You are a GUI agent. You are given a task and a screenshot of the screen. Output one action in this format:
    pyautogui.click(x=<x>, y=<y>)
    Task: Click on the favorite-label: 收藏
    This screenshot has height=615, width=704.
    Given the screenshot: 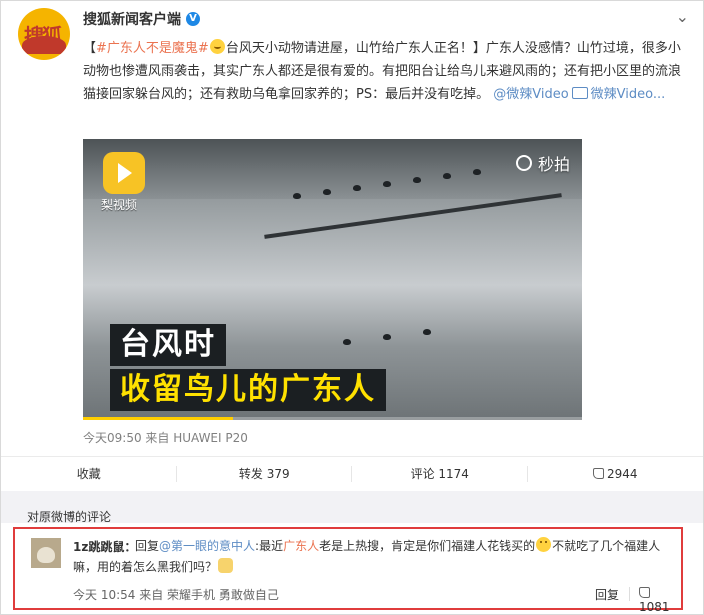 What is the action you would take?
    pyautogui.click(x=88, y=474)
    